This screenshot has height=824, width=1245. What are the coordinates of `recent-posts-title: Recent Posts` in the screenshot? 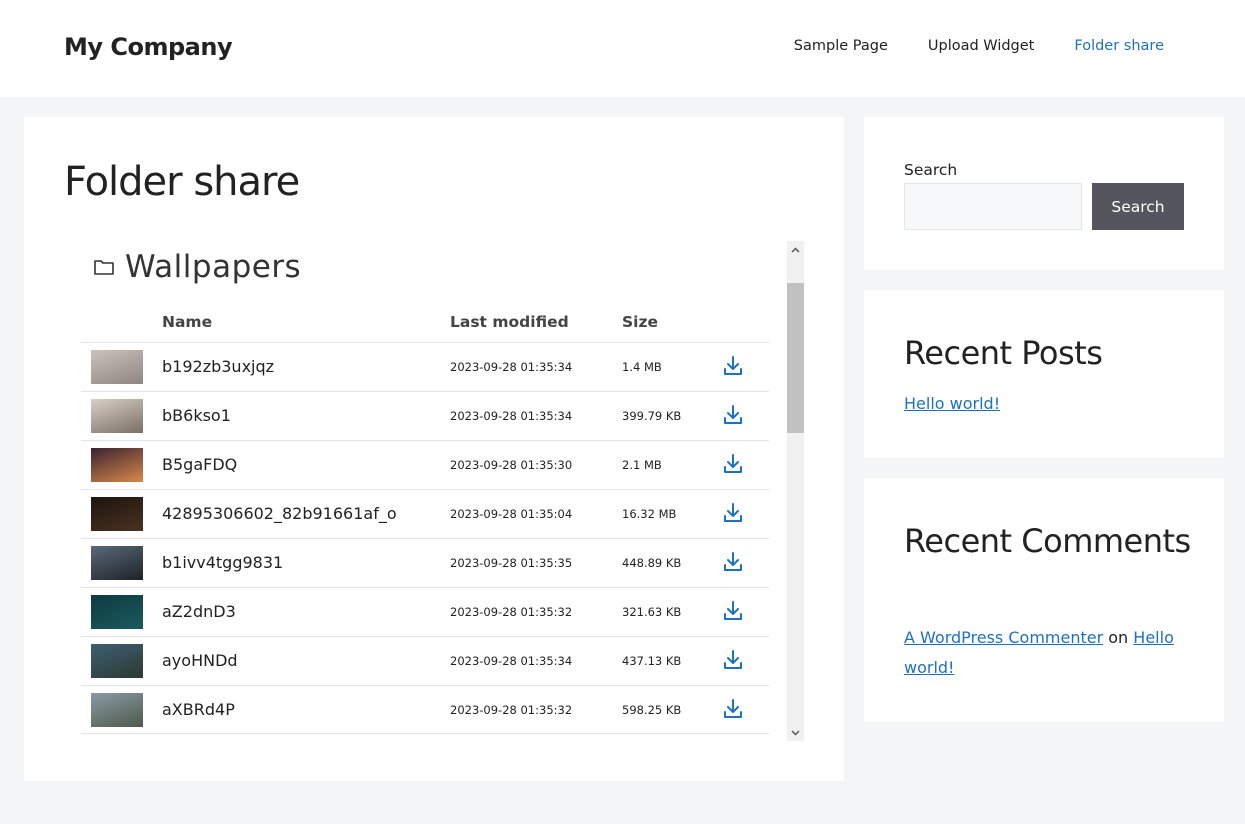 It's located at (1003, 353).